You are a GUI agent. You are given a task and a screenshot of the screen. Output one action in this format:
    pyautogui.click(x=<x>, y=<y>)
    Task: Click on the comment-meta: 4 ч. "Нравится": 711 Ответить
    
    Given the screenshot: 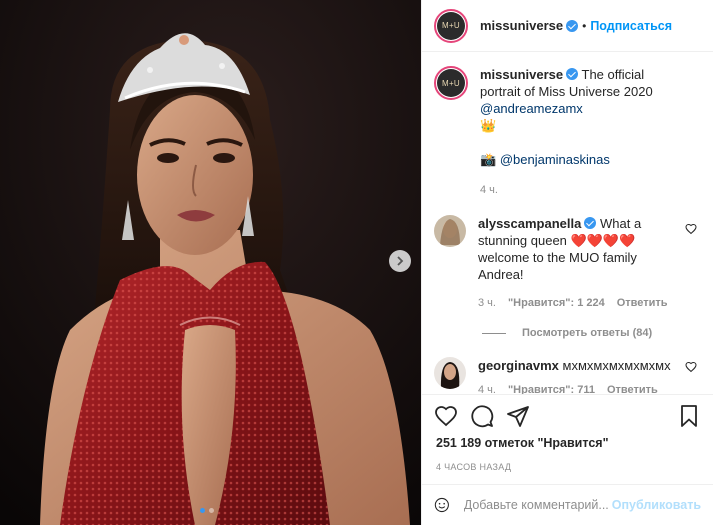 What is the action you would take?
    pyautogui.click(x=580, y=388)
    